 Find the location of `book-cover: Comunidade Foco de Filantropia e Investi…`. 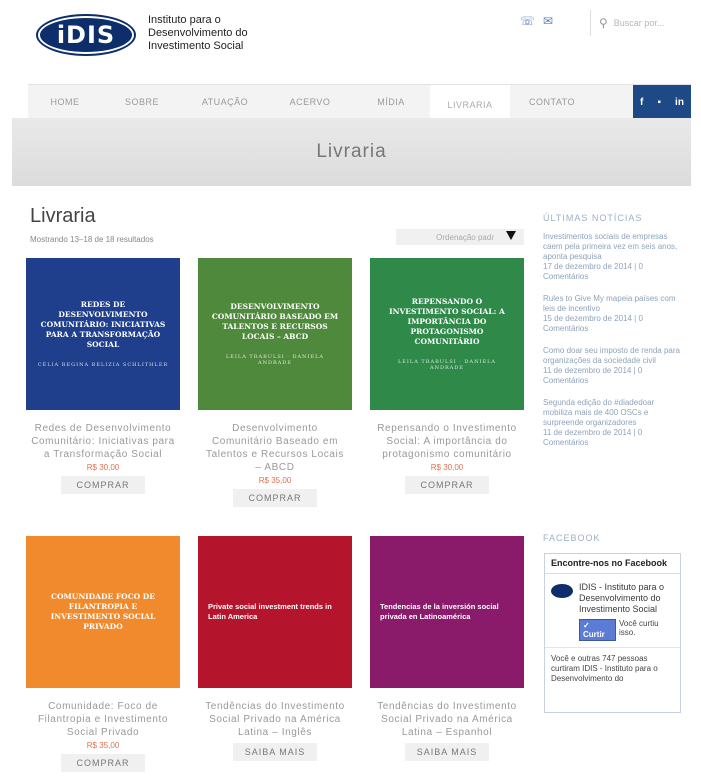

book-cover: Comunidade Foco de Filantropia e Investi… is located at coordinates (103, 612).